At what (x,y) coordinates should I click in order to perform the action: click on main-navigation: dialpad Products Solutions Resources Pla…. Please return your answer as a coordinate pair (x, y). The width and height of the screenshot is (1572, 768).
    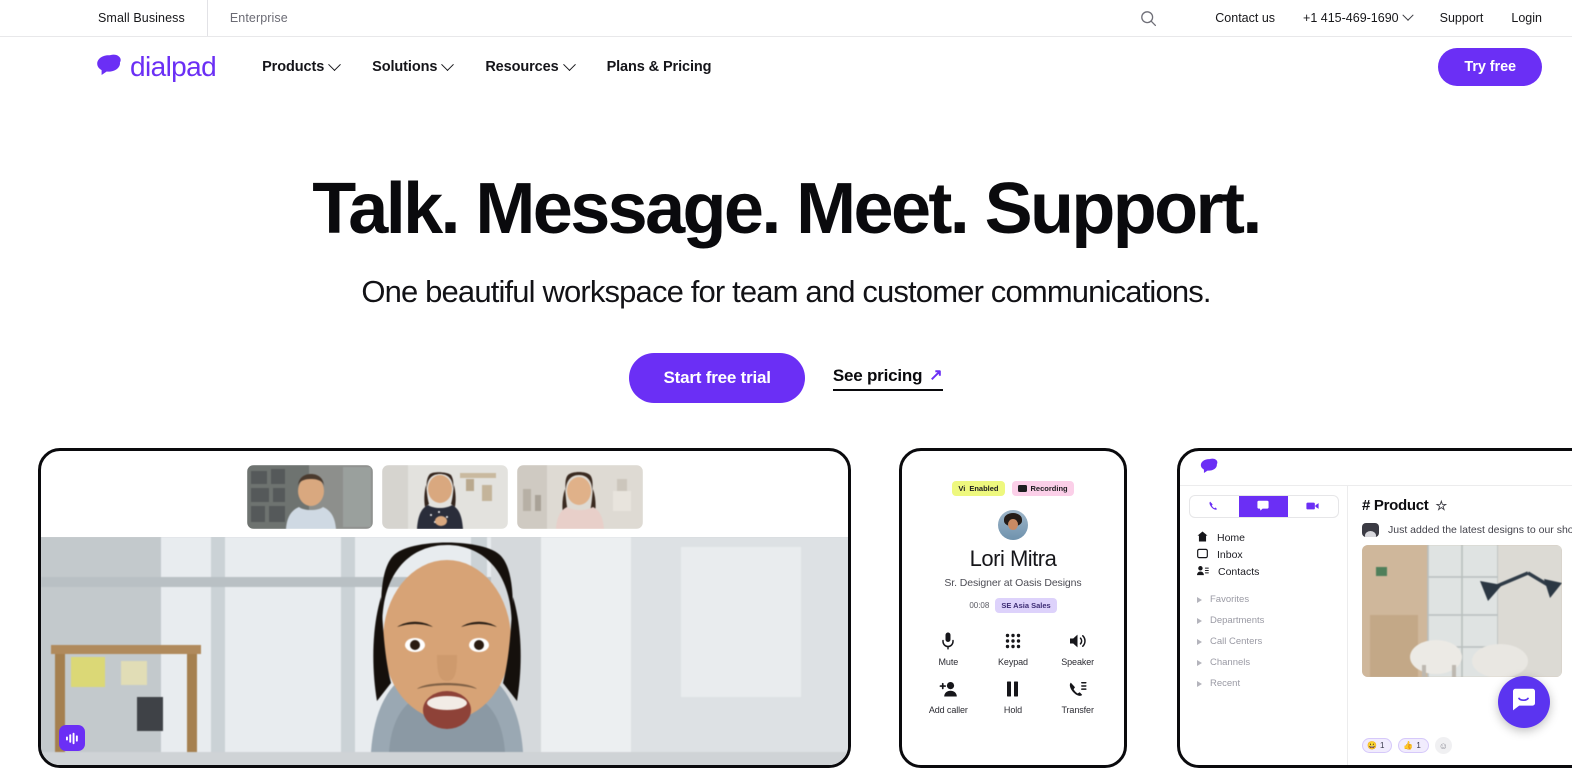
    Looking at the image, I should click on (786, 67).